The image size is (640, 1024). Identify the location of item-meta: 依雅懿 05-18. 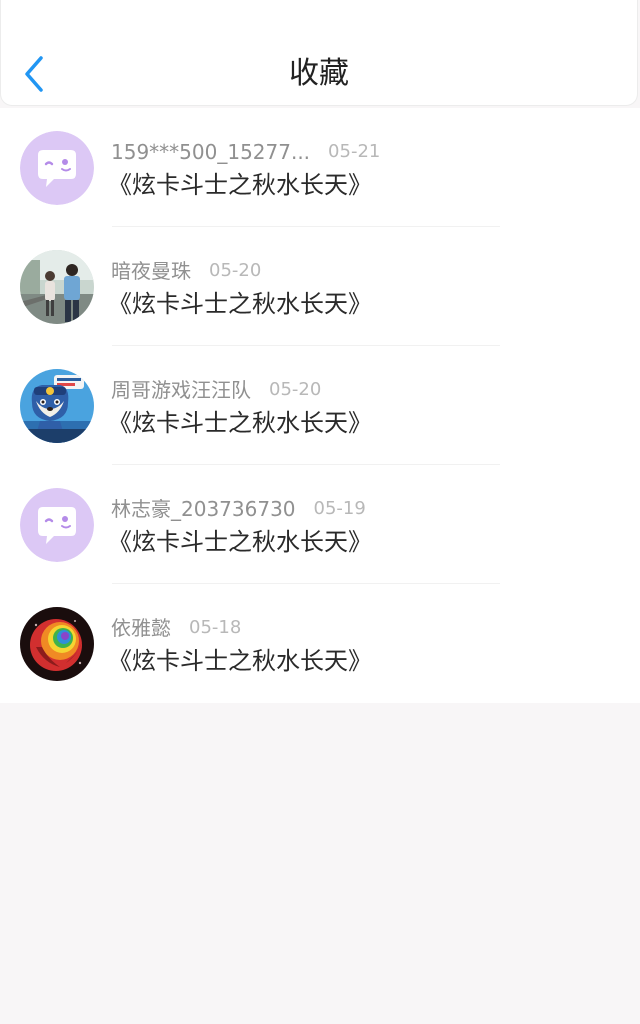
(176, 628).